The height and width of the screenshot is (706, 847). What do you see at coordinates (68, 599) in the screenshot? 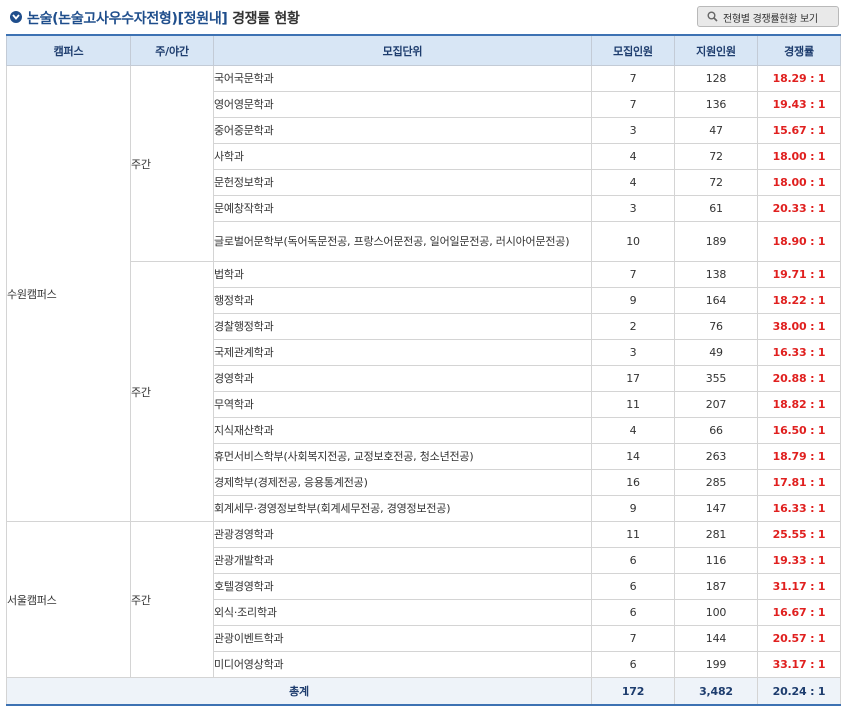
I see `campus-cell: 서울캠퍼스` at bounding box center [68, 599].